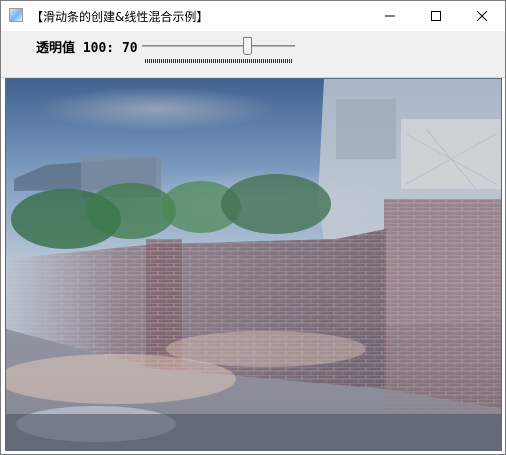 Image resolution: width=506 pixels, height=455 pixels. What do you see at coordinates (253, 54) in the screenshot?
I see `trackbar-panel: 透明值 100: 70` at bounding box center [253, 54].